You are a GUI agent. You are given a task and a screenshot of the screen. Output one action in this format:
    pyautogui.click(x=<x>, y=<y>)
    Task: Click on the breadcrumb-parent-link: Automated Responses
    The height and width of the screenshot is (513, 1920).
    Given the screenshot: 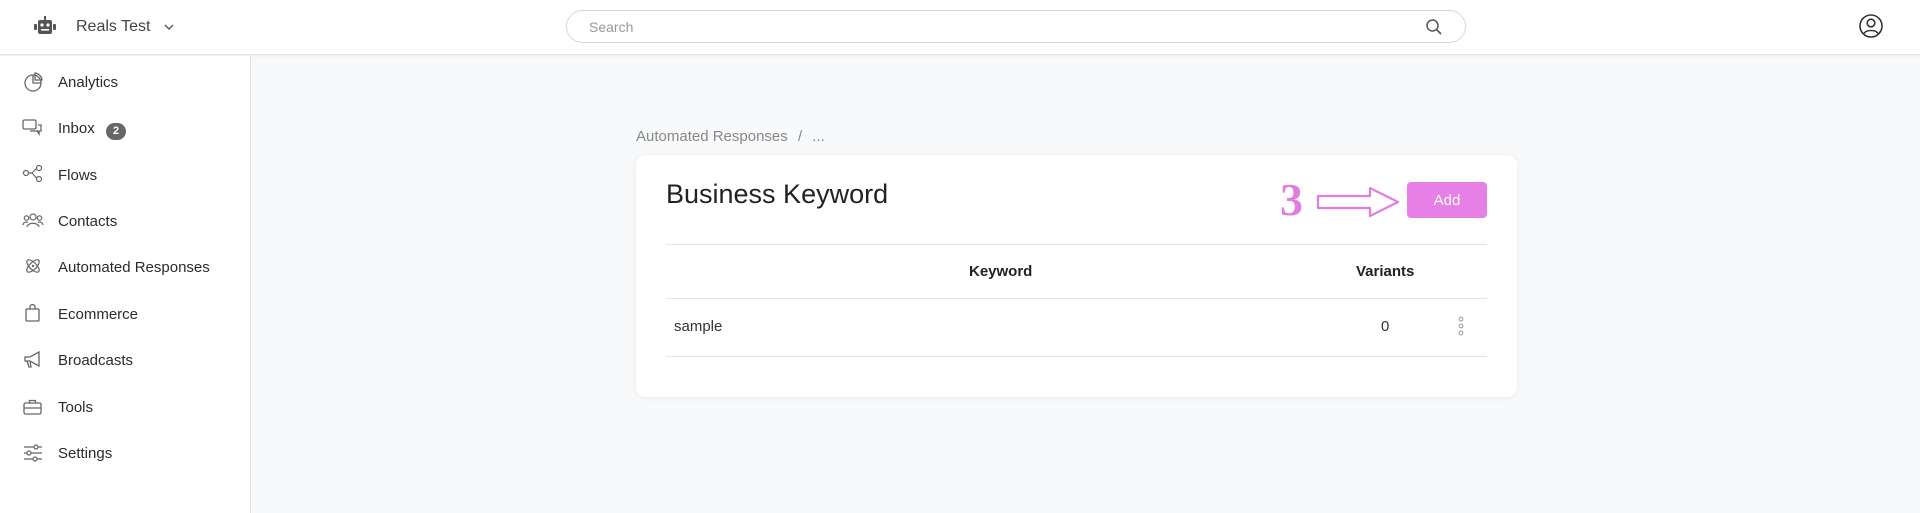 What is the action you would take?
    pyautogui.click(x=712, y=136)
    